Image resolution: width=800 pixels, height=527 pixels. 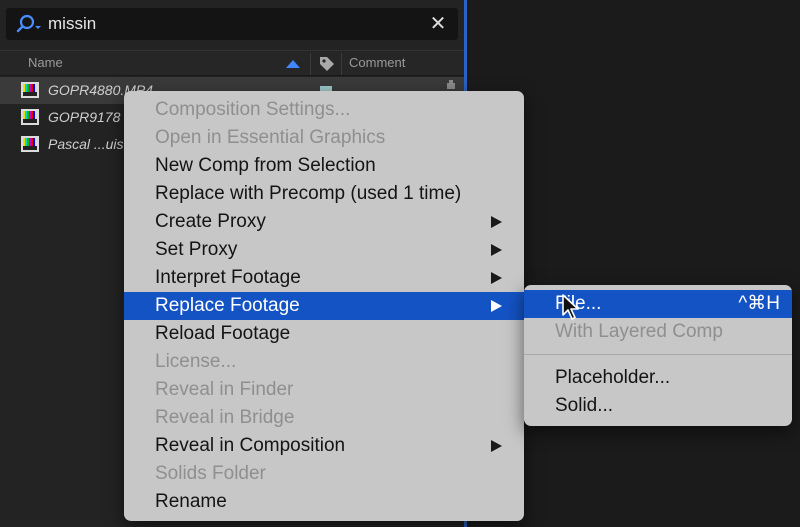 I want to click on menu-item-replace-footage: Replace Footage, so click(x=324, y=306).